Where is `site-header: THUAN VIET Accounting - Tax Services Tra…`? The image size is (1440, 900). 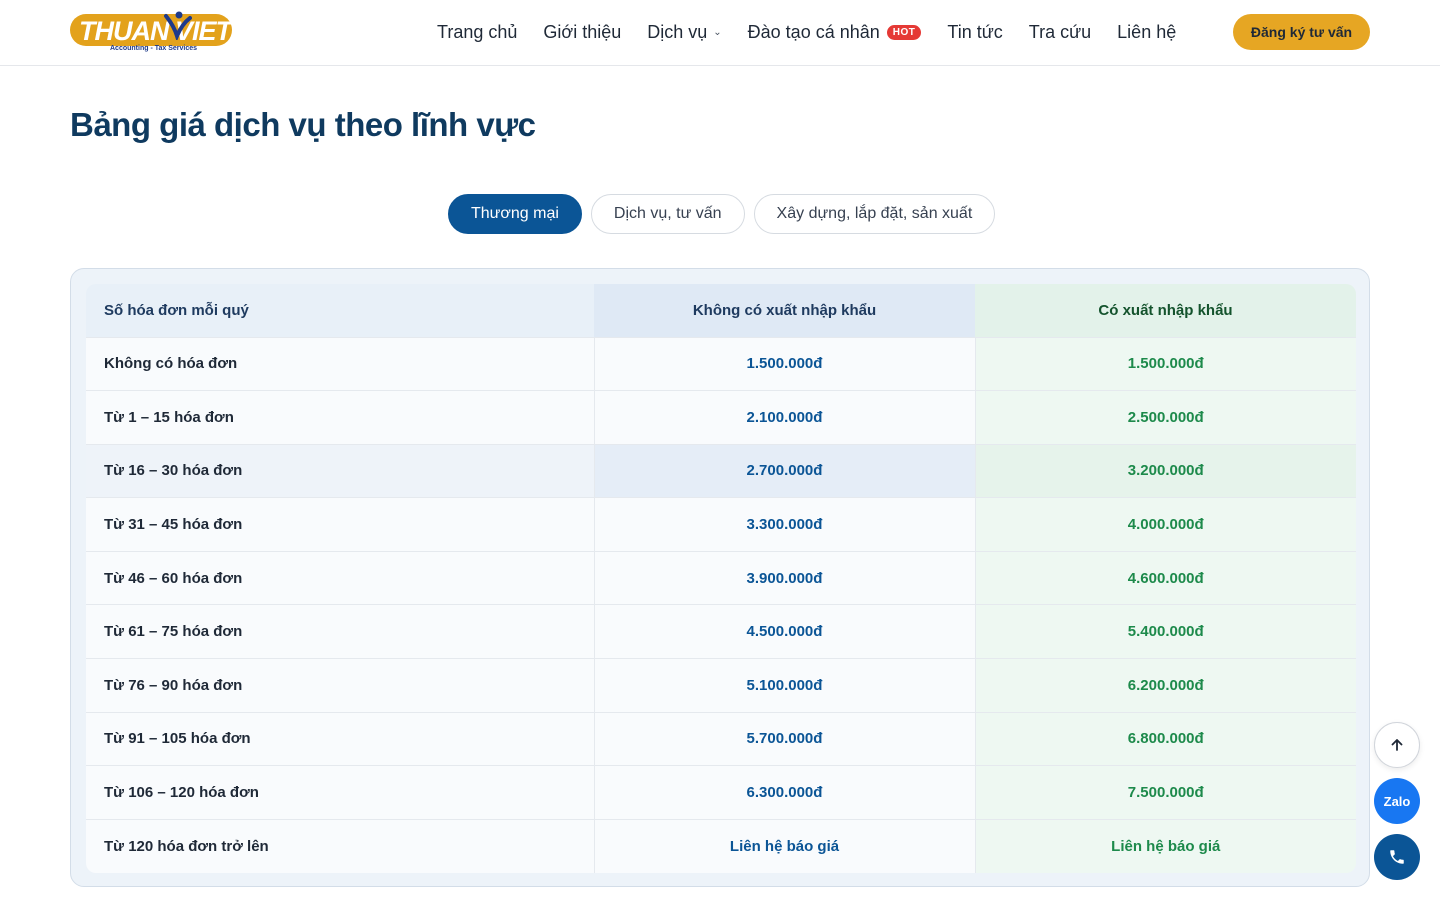 site-header: THUAN VIET Accounting - Tax Services Tra… is located at coordinates (720, 33).